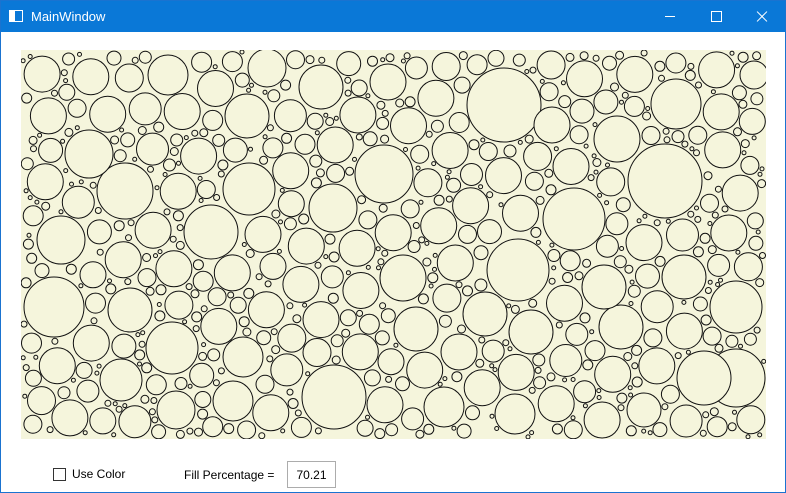 The width and height of the screenshot is (786, 493). Describe the element at coordinates (89, 474) in the screenshot. I see `use-color-checkbox: Use Color` at that location.